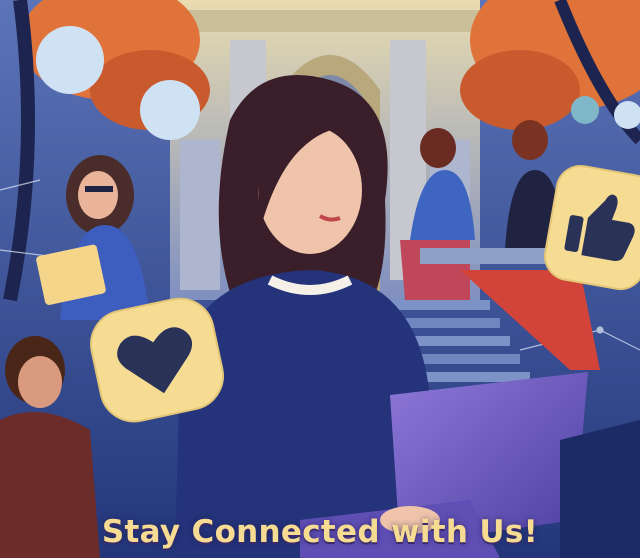 The image size is (640, 558). What do you see at coordinates (592, 228) in the screenshot?
I see `like-badge` at bounding box center [592, 228].